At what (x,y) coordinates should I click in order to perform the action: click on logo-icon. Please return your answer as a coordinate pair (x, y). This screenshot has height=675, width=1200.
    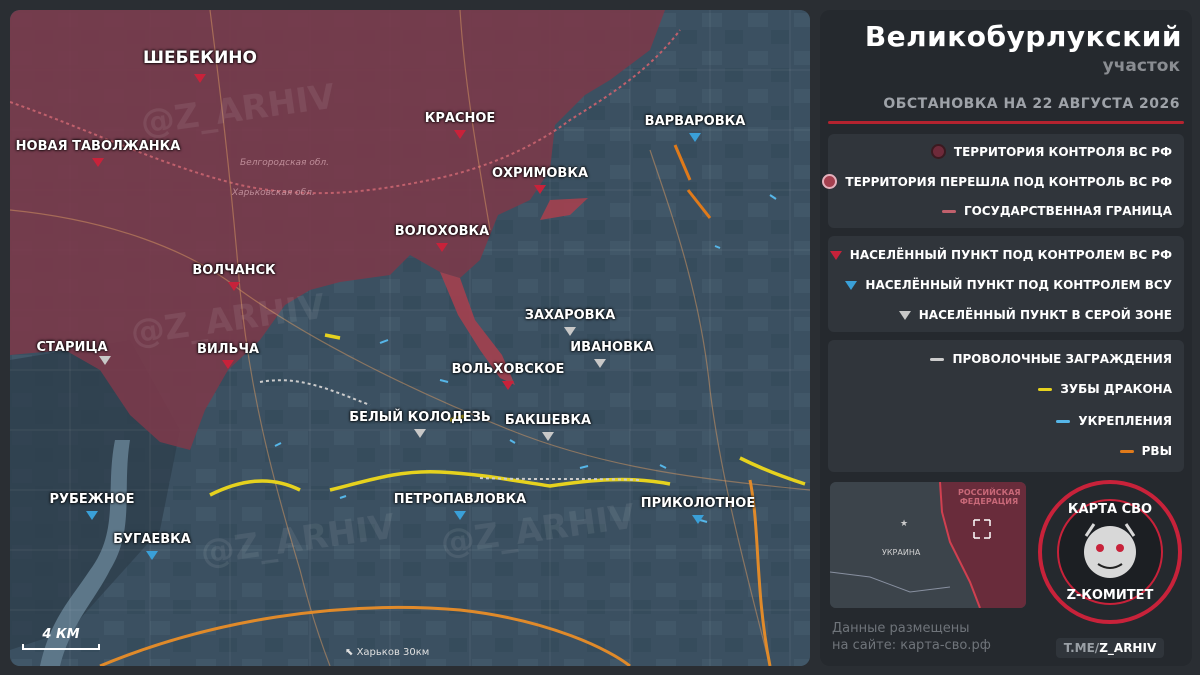
    Looking at the image, I should click on (1110, 552).